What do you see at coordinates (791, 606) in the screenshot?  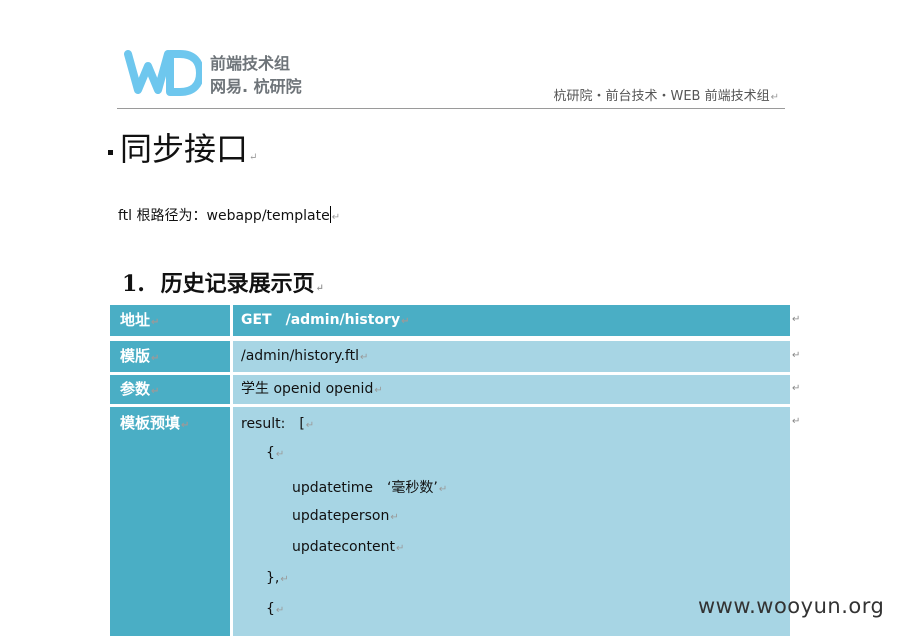 I see `watermark: www.wooyun.org` at bounding box center [791, 606].